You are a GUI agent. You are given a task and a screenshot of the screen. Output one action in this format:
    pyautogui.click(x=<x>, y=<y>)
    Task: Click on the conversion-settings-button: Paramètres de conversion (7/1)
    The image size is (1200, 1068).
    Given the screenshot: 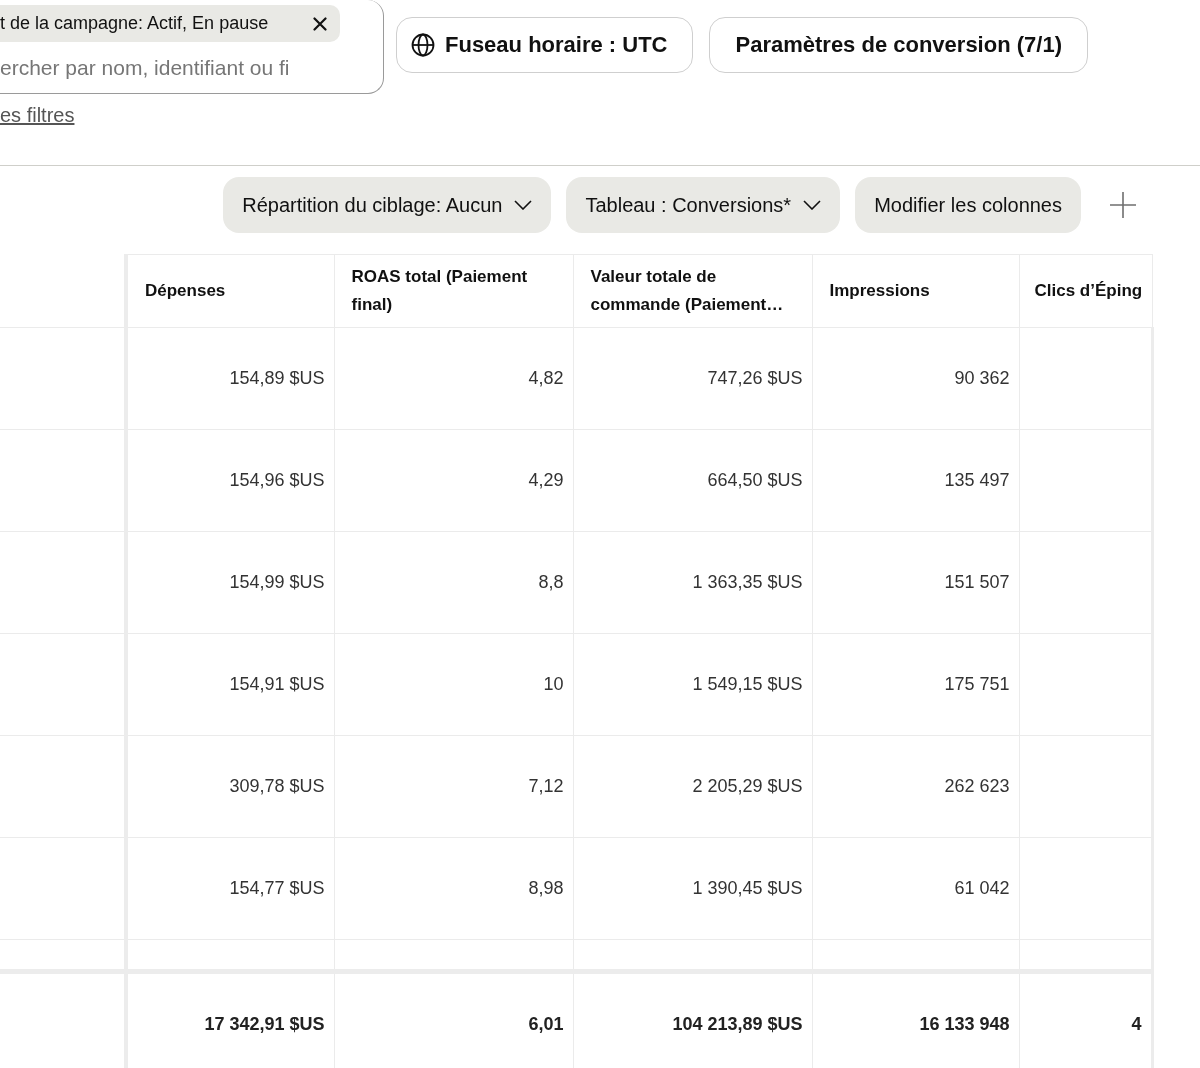 What is the action you would take?
    pyautogui.click(x=898, y=45)
    